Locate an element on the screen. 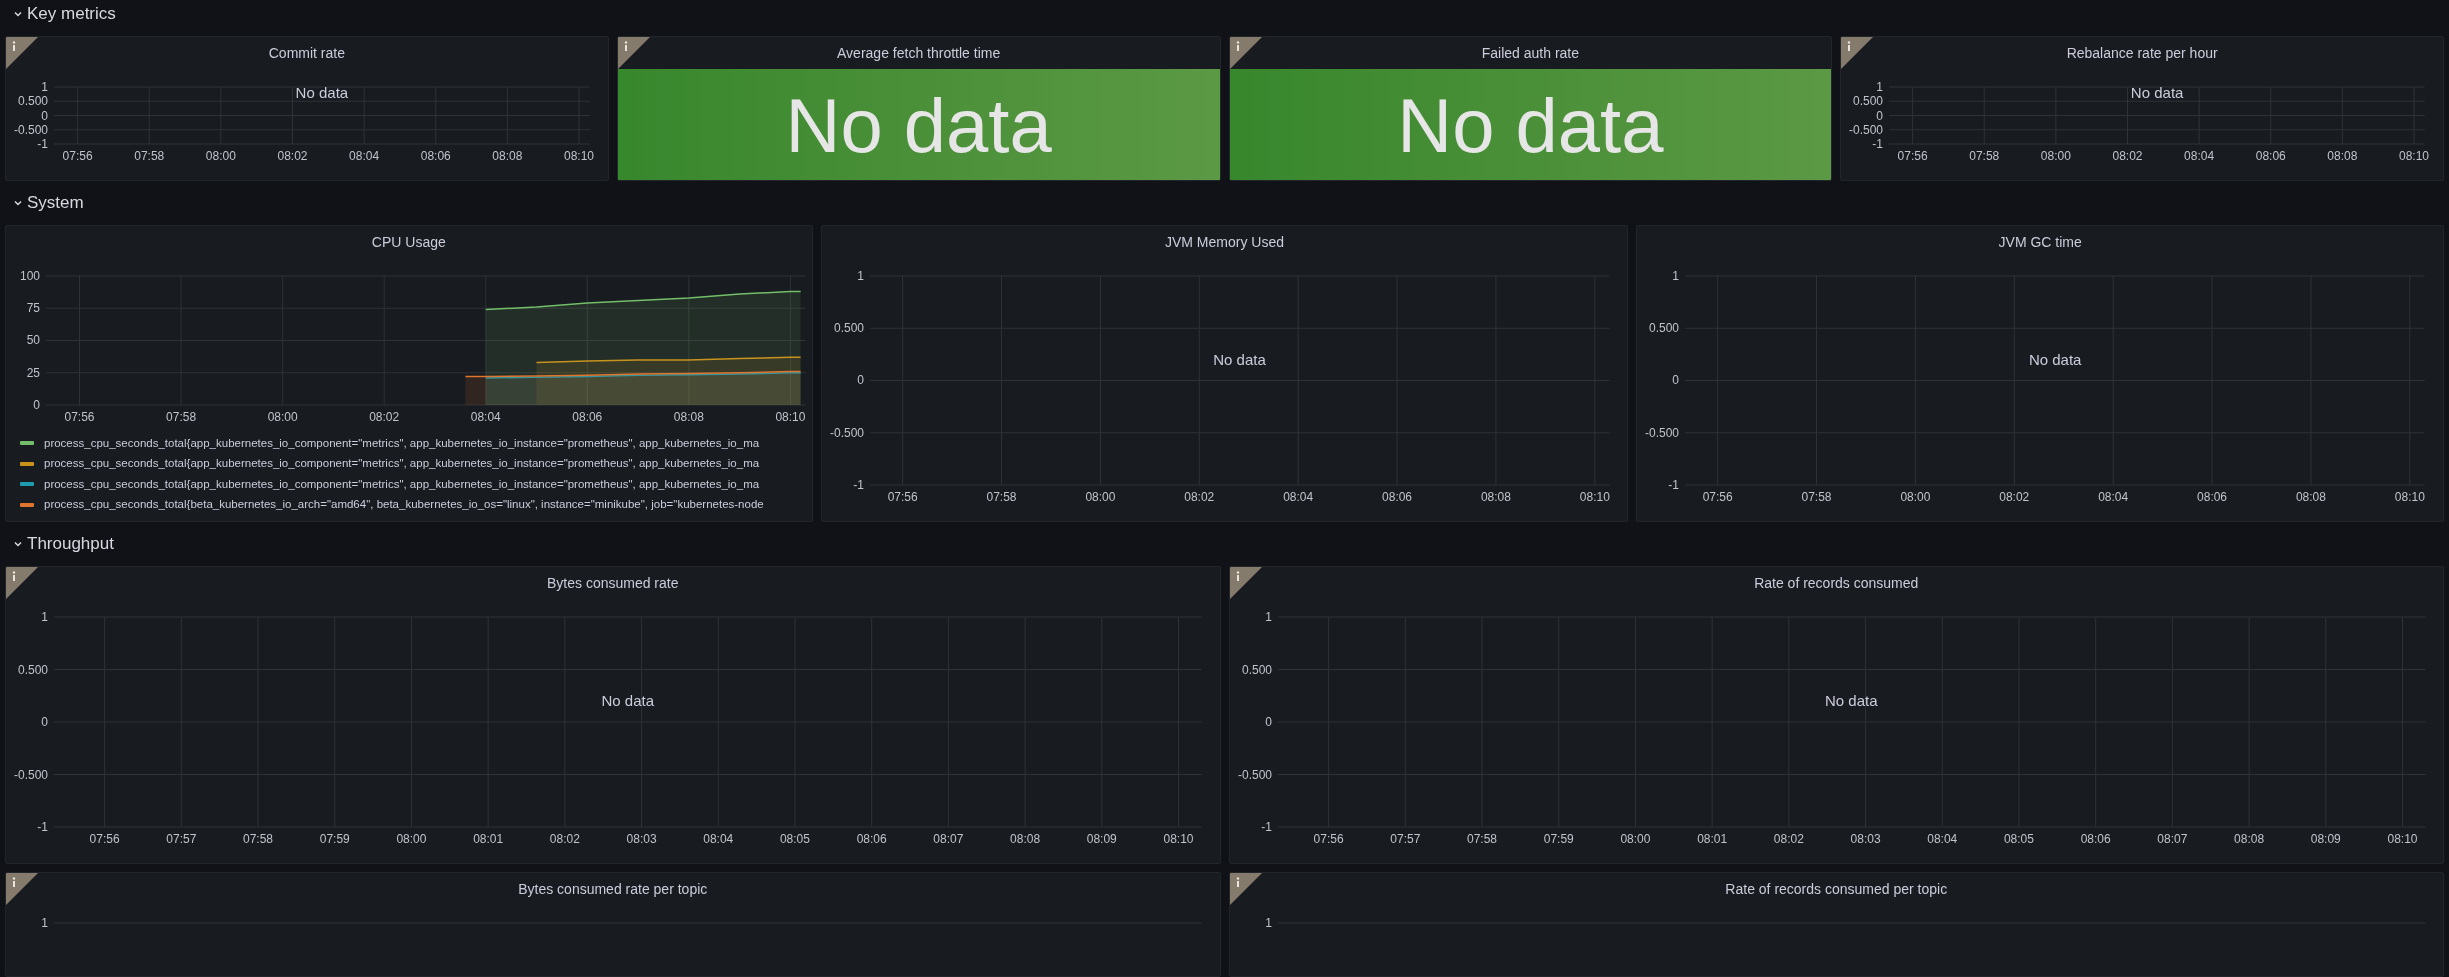 Image resolution: width=2449 pixels, height=977 pixels. axis-label: 08:07 is located at coordinates (948, 839).